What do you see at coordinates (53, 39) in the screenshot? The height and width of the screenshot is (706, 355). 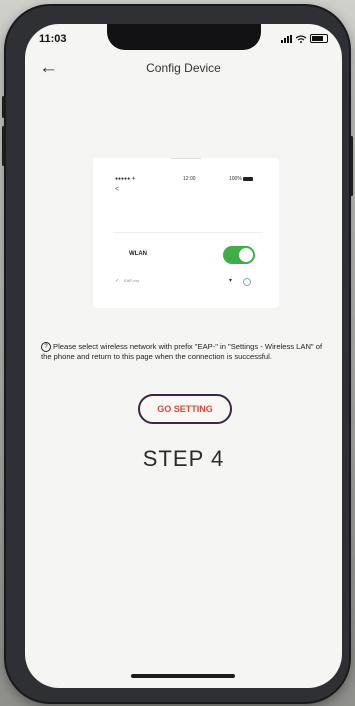 I see `status-time: 11:03` at bounding box center [53, 39].